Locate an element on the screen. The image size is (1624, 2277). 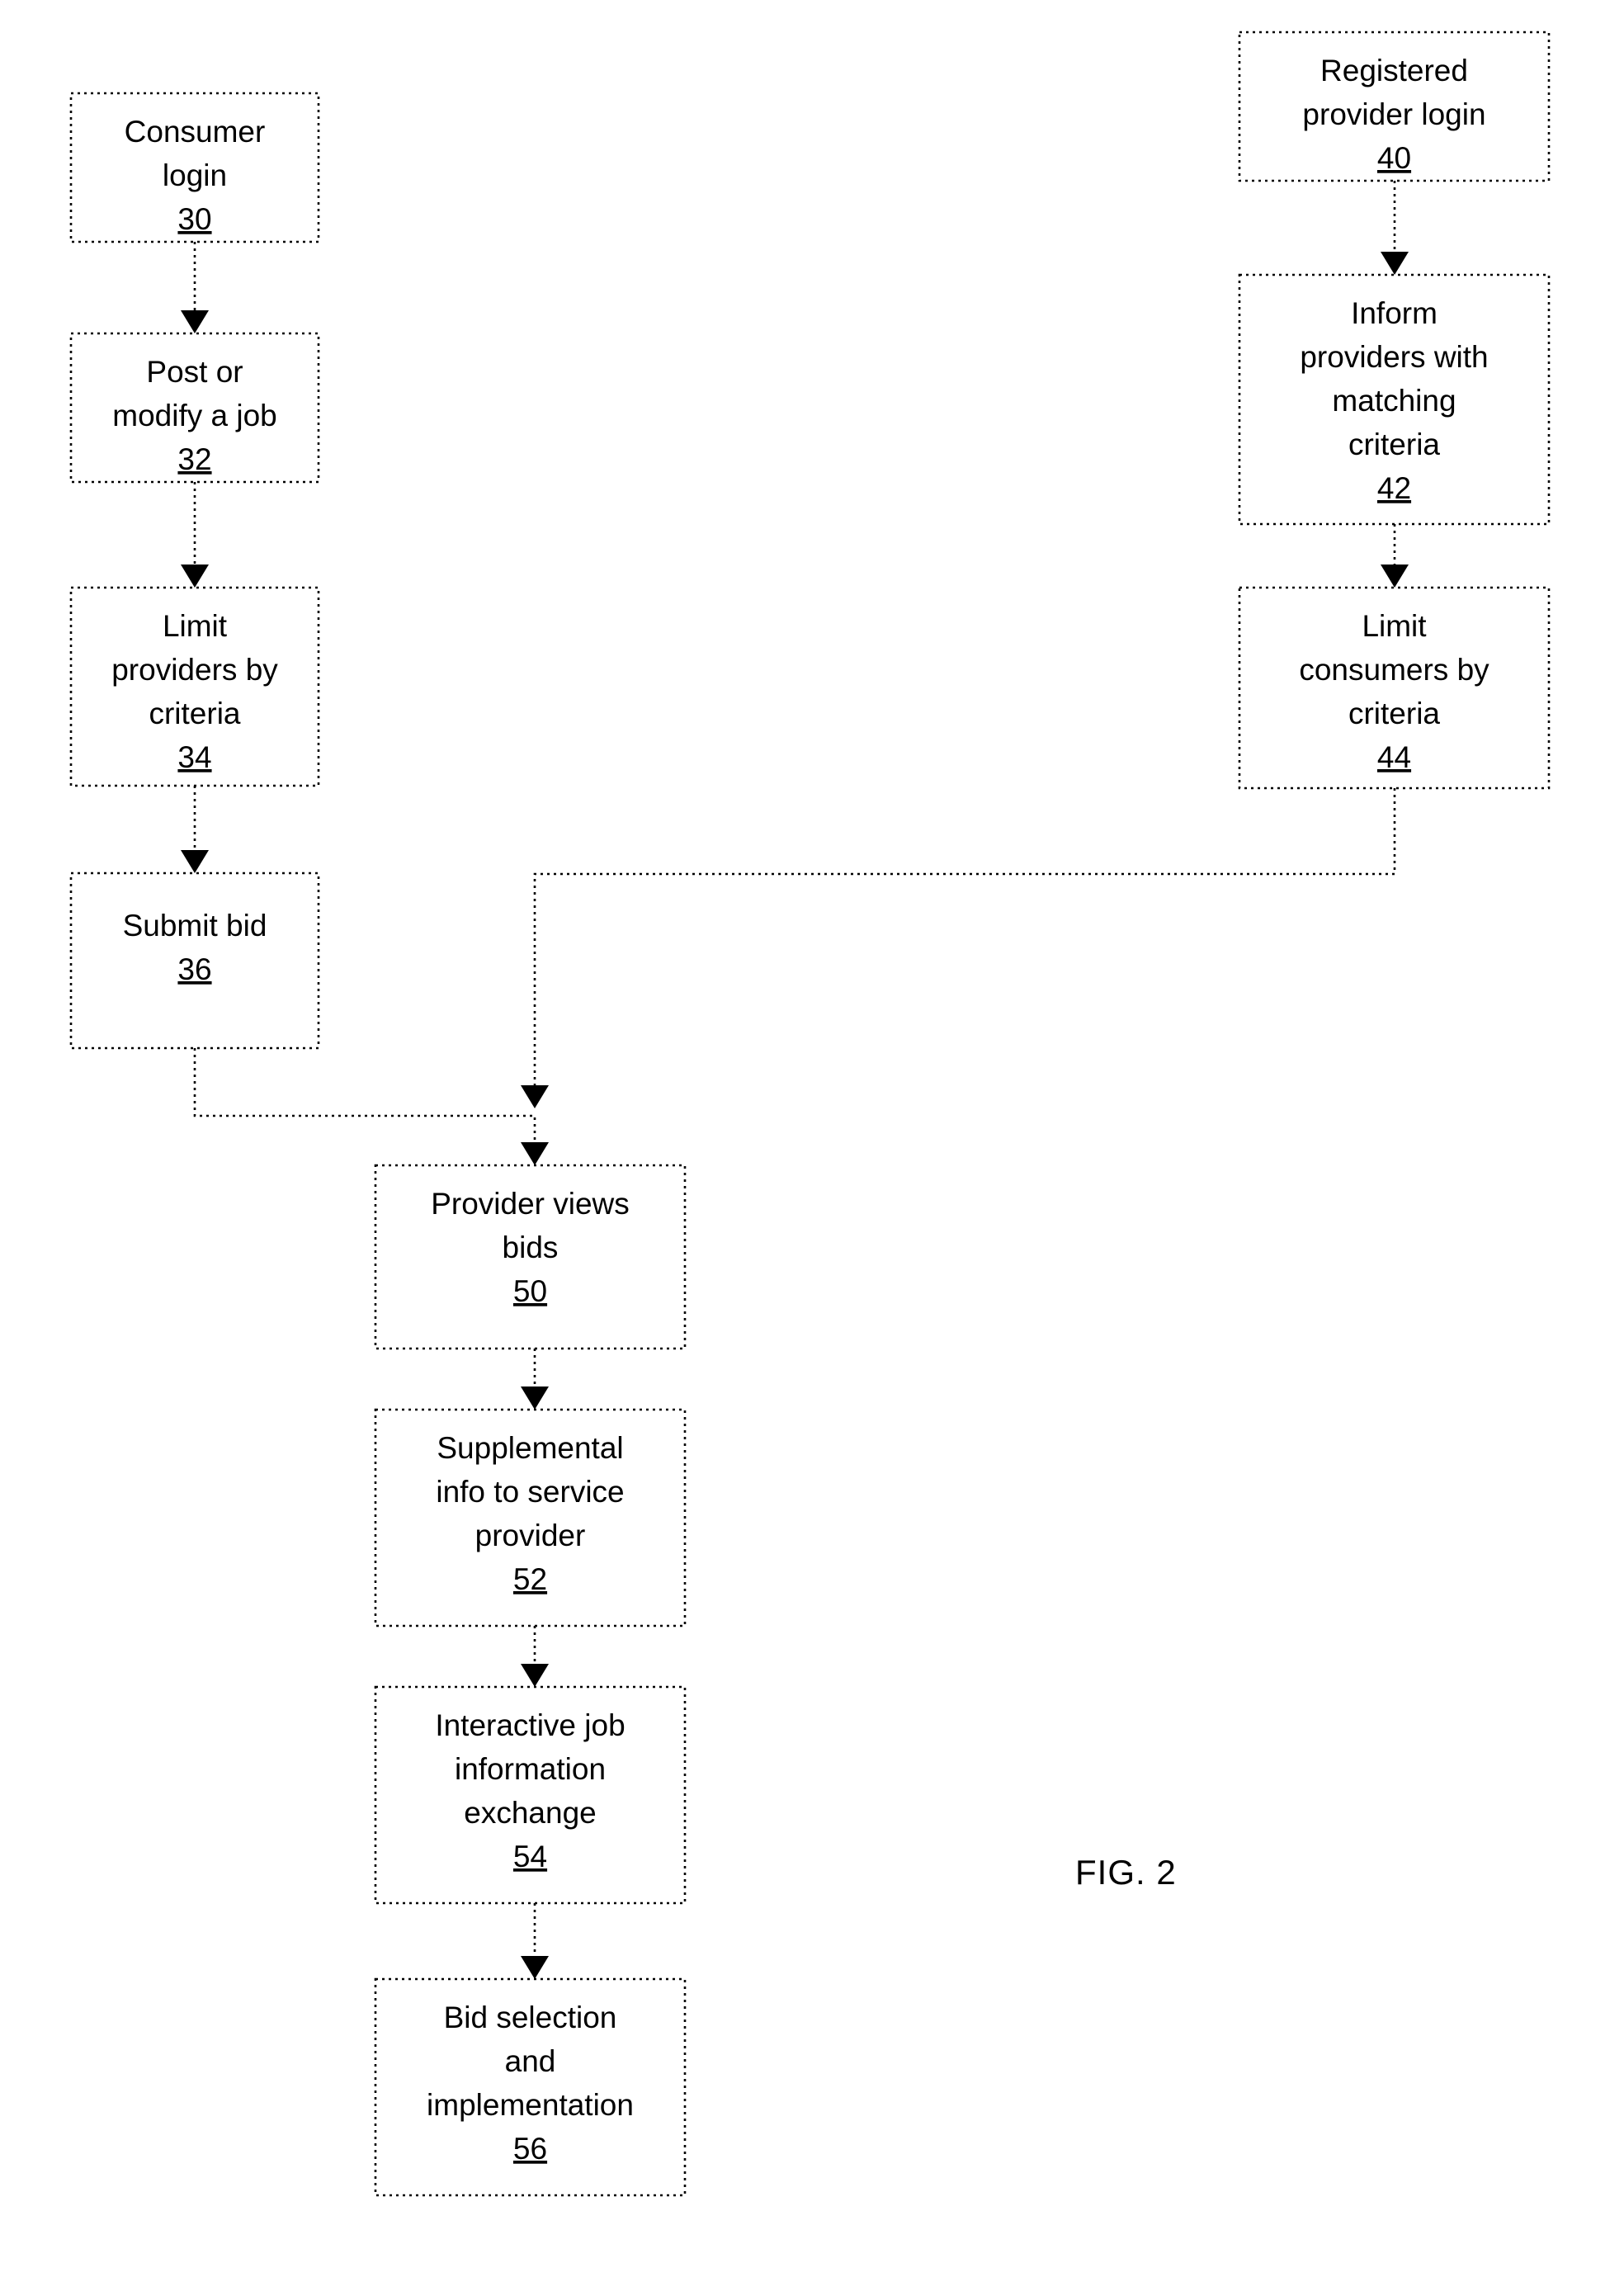
node-reference-number: 32 is located at coordinates (194, 459).